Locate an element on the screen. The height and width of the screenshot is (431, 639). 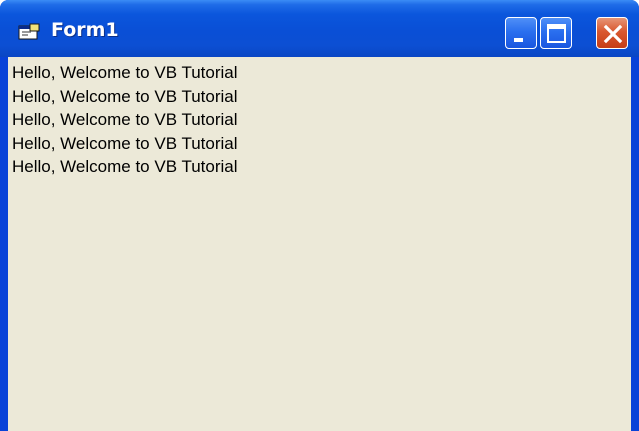
close-icon is located at coordinates (613, 34).